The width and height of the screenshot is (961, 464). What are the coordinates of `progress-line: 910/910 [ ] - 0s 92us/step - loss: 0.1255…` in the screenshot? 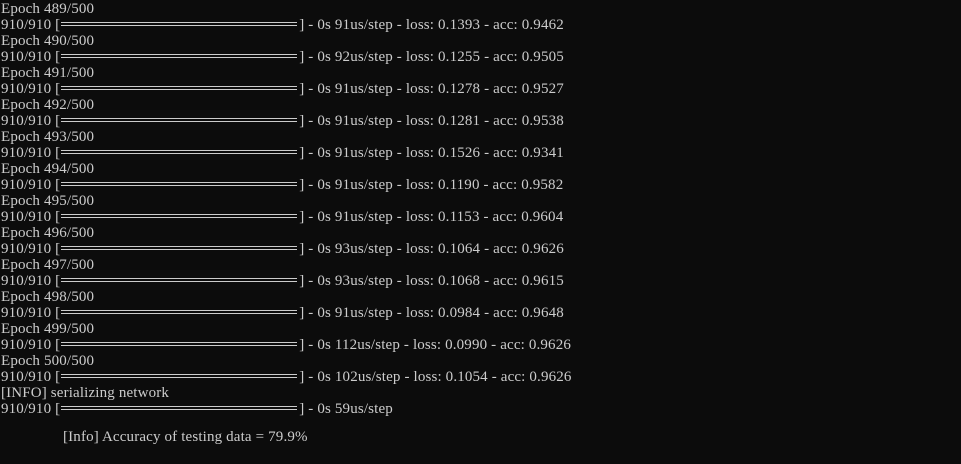 It's located at (282, 57).